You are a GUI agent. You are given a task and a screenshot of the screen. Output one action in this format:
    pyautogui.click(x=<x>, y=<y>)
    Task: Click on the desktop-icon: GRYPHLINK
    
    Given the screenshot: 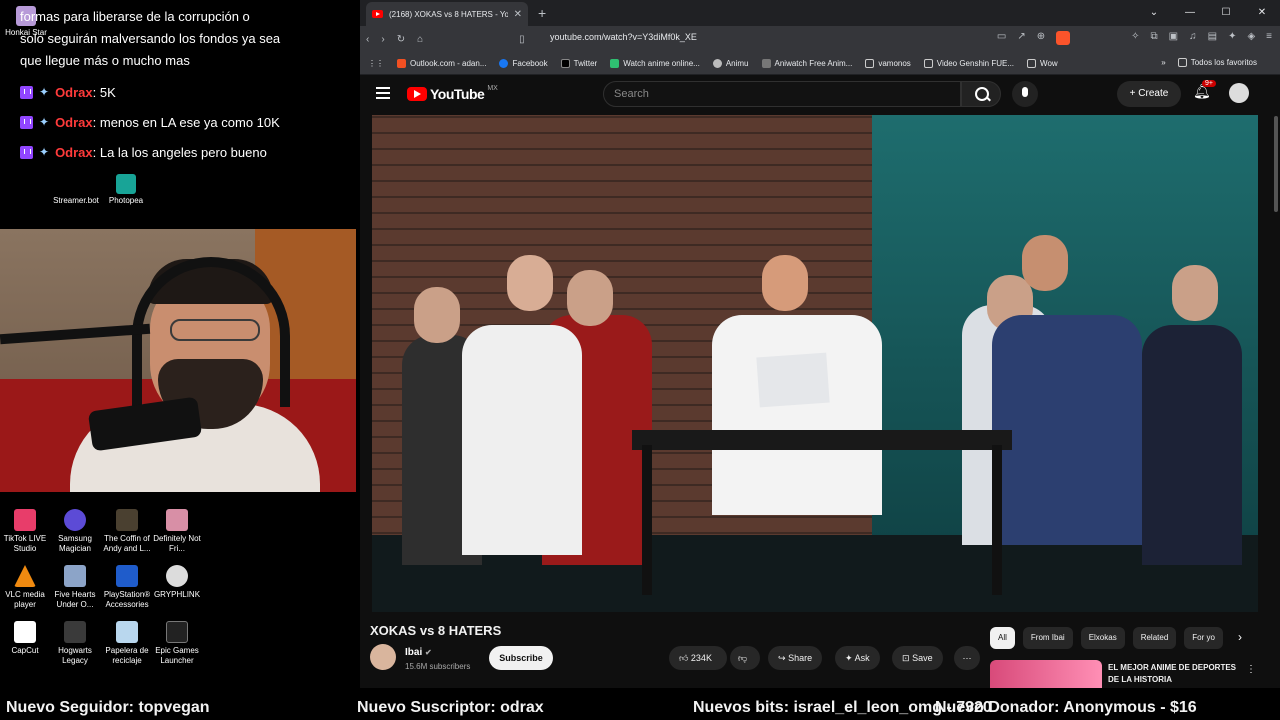 What is the action you would take?
    pyautogui.click(x=177, y=582)
    